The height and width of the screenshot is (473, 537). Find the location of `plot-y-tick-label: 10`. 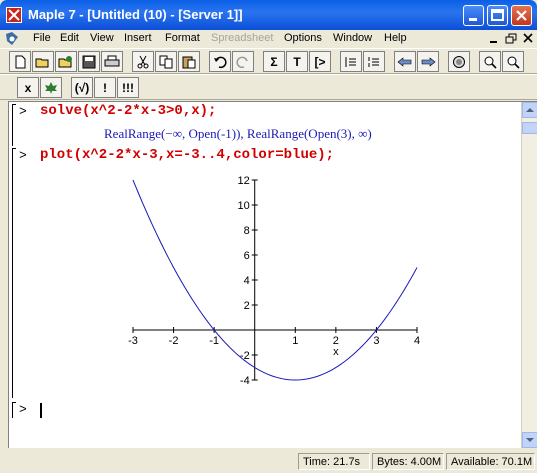

plot-y-tick-label: 10 is located at coordinates (243, 206).